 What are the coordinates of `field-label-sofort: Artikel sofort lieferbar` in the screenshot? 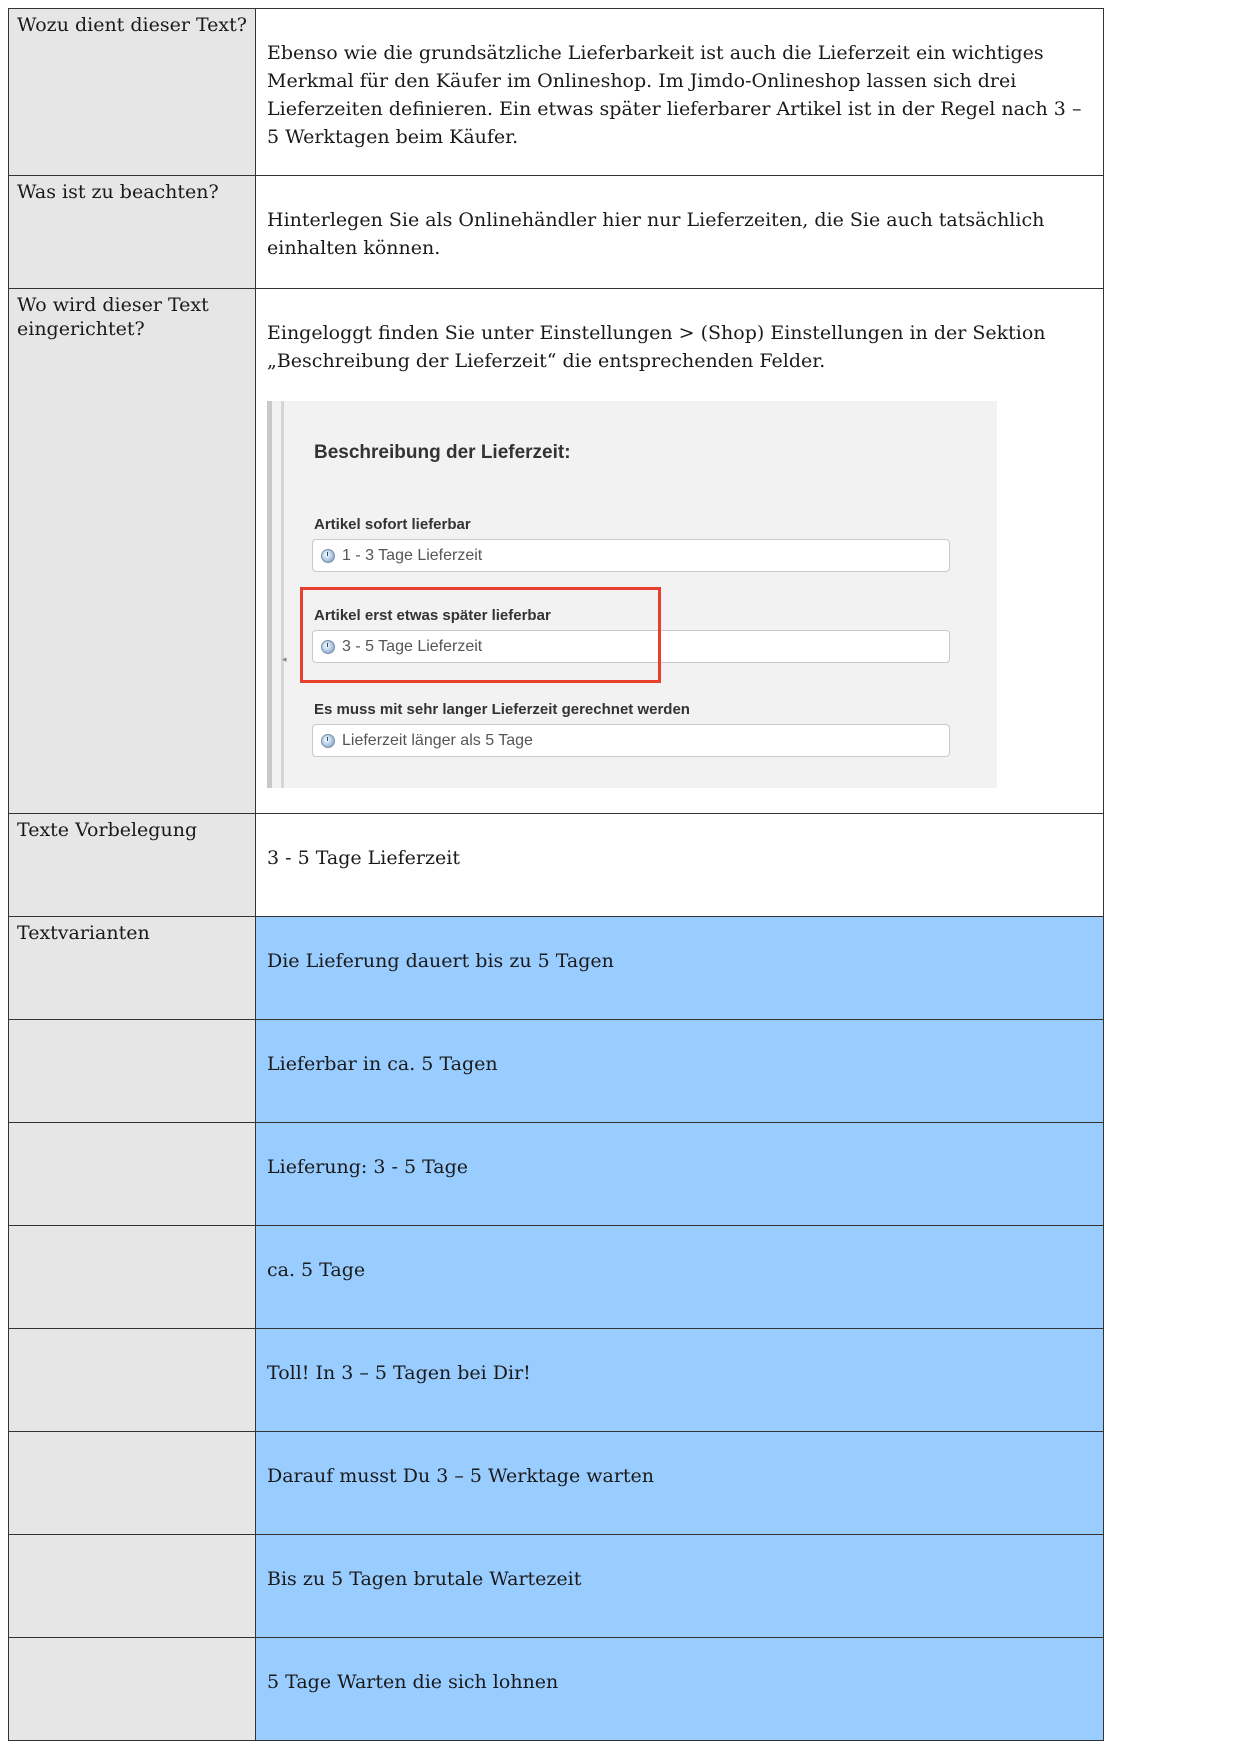 It's located at (392, 524).